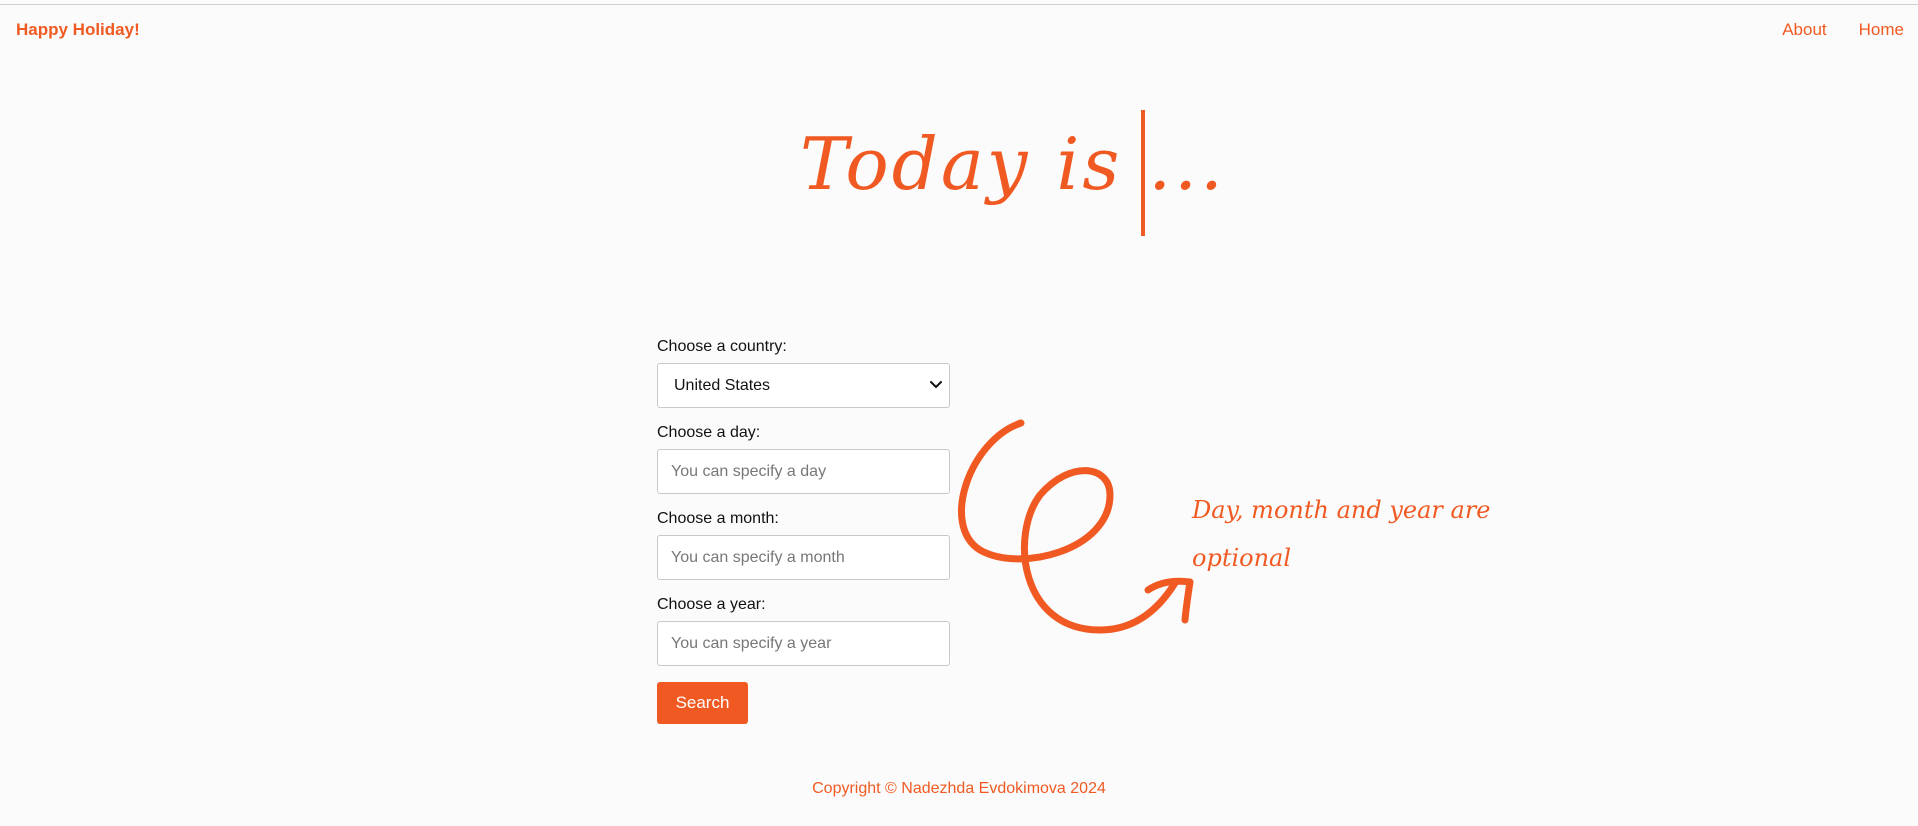  Describe the element at coordinates (709, 432) in the screenshot. I see `day-label: Choose a day:` at that location.